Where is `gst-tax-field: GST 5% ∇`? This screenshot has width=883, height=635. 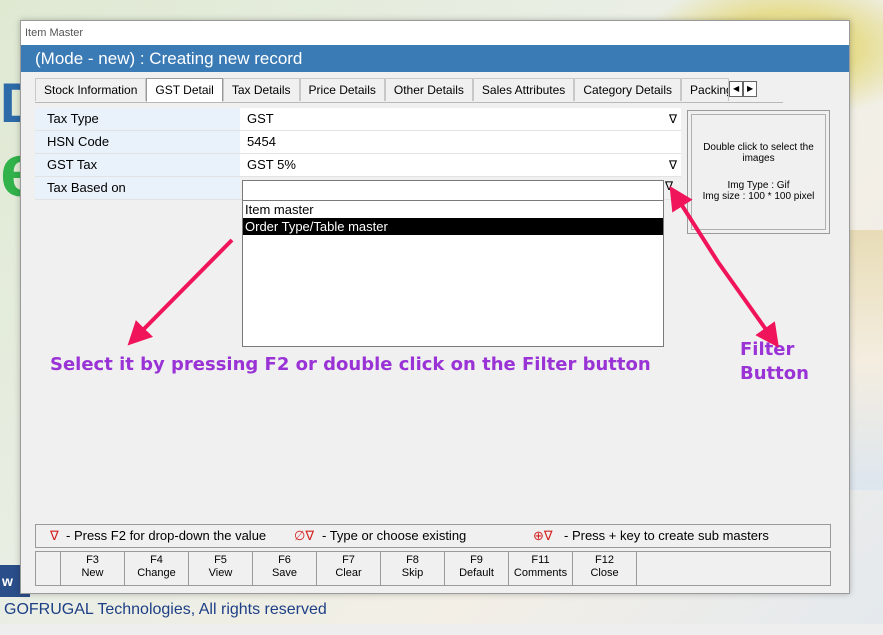 gst-tax-field: GST 5% ∇ is located at coordinates (460, 165).